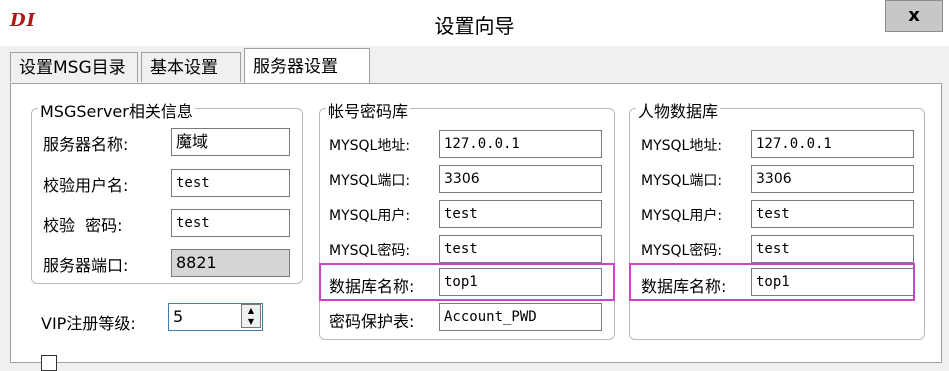  Describe the element at coordinates (230, 263) in the screenshot. I see `server-port-field: 8821` at that location.